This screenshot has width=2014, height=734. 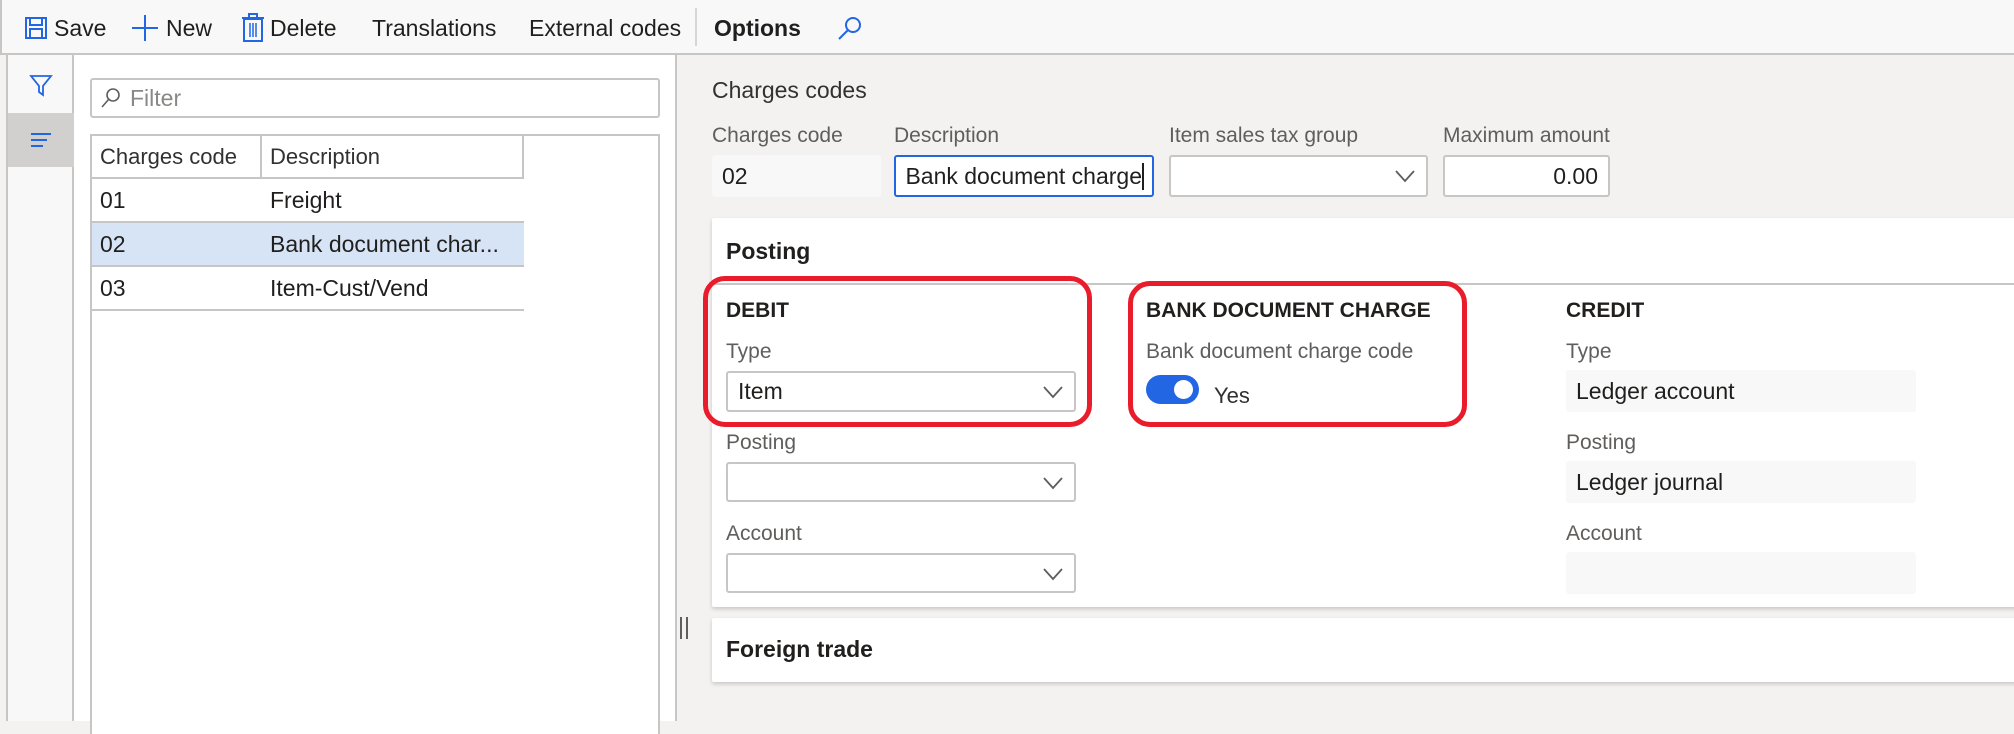 What do you see at coordinates (145, 28) in the screenshot?
I see `plus-icon` at bounding box center [145, 28].